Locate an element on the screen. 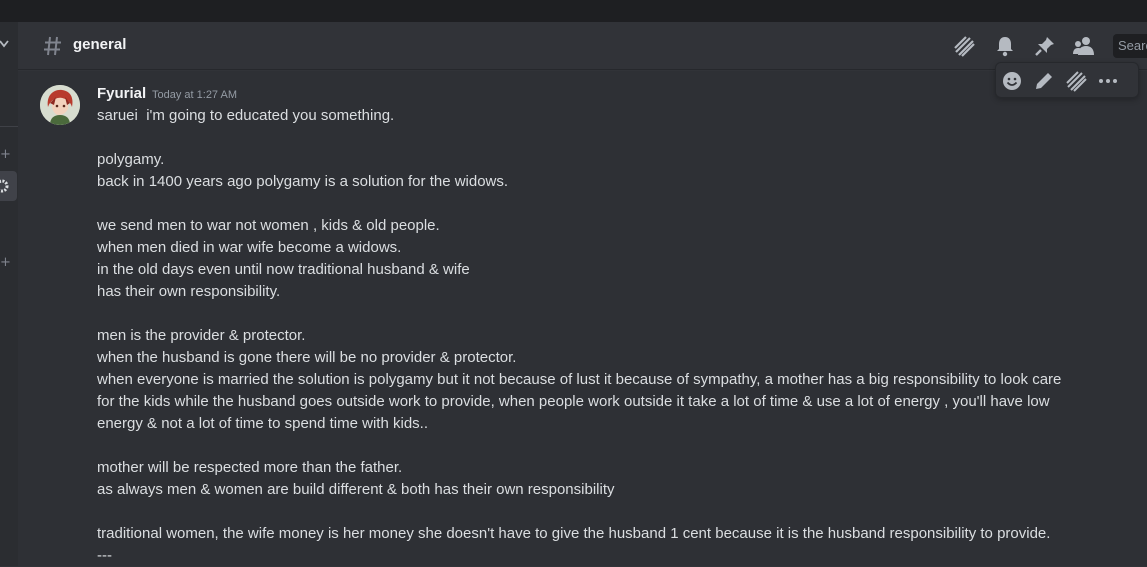 The width and height of the screenshot is (1147, 567). add-voice-channel-icon: + is located at coordinates (5, 262).